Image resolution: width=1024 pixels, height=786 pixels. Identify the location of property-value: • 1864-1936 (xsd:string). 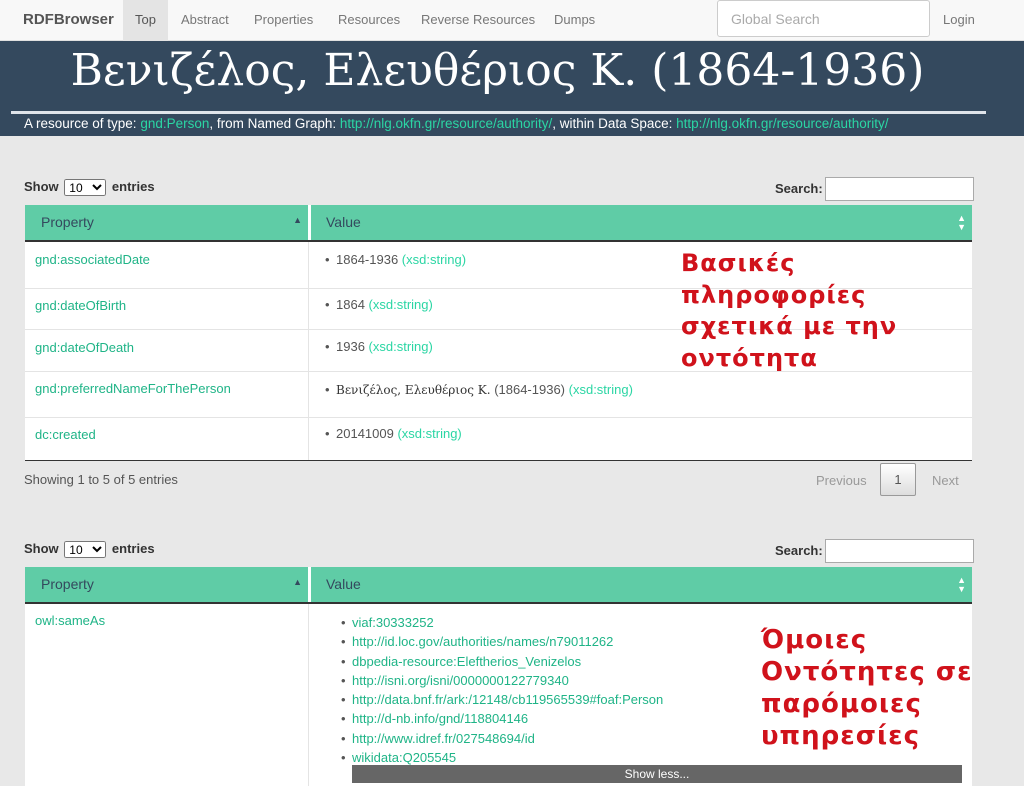
(387, 259).